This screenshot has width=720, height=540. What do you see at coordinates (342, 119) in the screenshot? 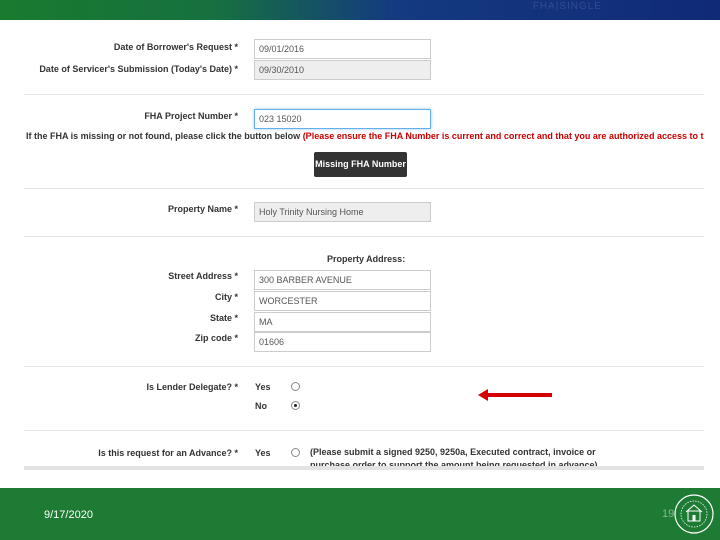
I see `fha-project-input: 023 15020` at bounding box center [342, 119].